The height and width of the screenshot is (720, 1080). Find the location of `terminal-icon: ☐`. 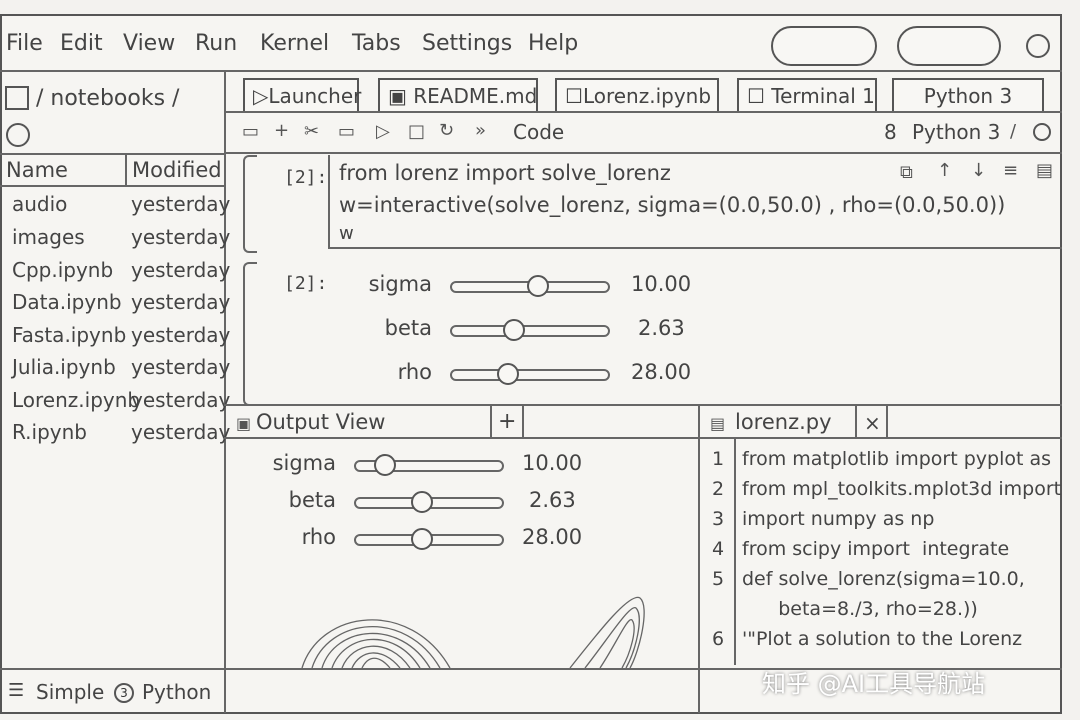

terminal-icon: ☐ is located at coordinates (759, 96).